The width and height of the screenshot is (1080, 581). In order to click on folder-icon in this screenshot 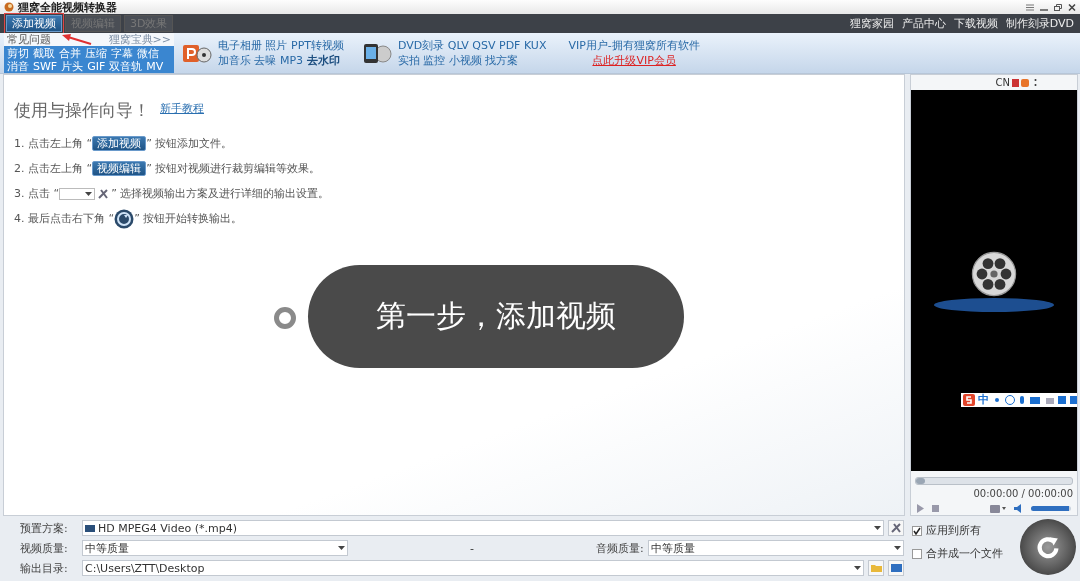, I will do `click(876, 568)`.